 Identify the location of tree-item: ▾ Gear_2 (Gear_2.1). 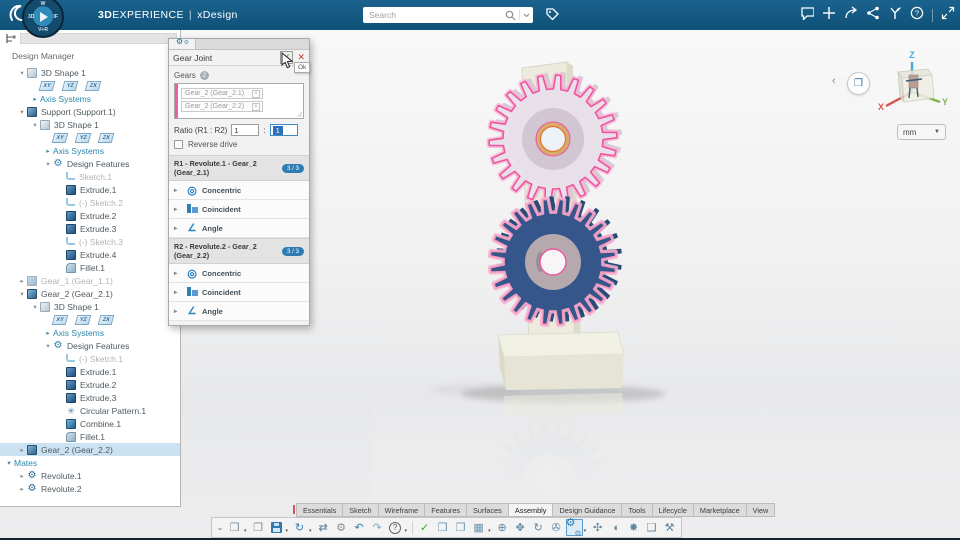
(90, 293).